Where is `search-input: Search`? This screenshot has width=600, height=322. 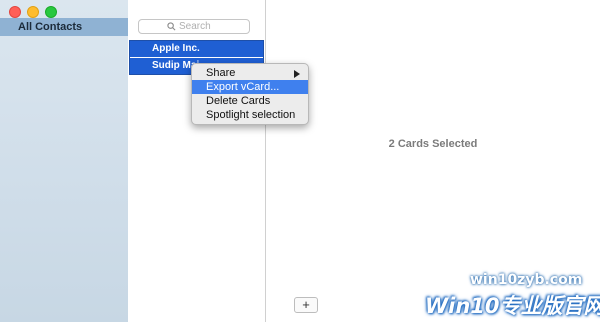
search-input: Search is located at coordinates (194, 26).